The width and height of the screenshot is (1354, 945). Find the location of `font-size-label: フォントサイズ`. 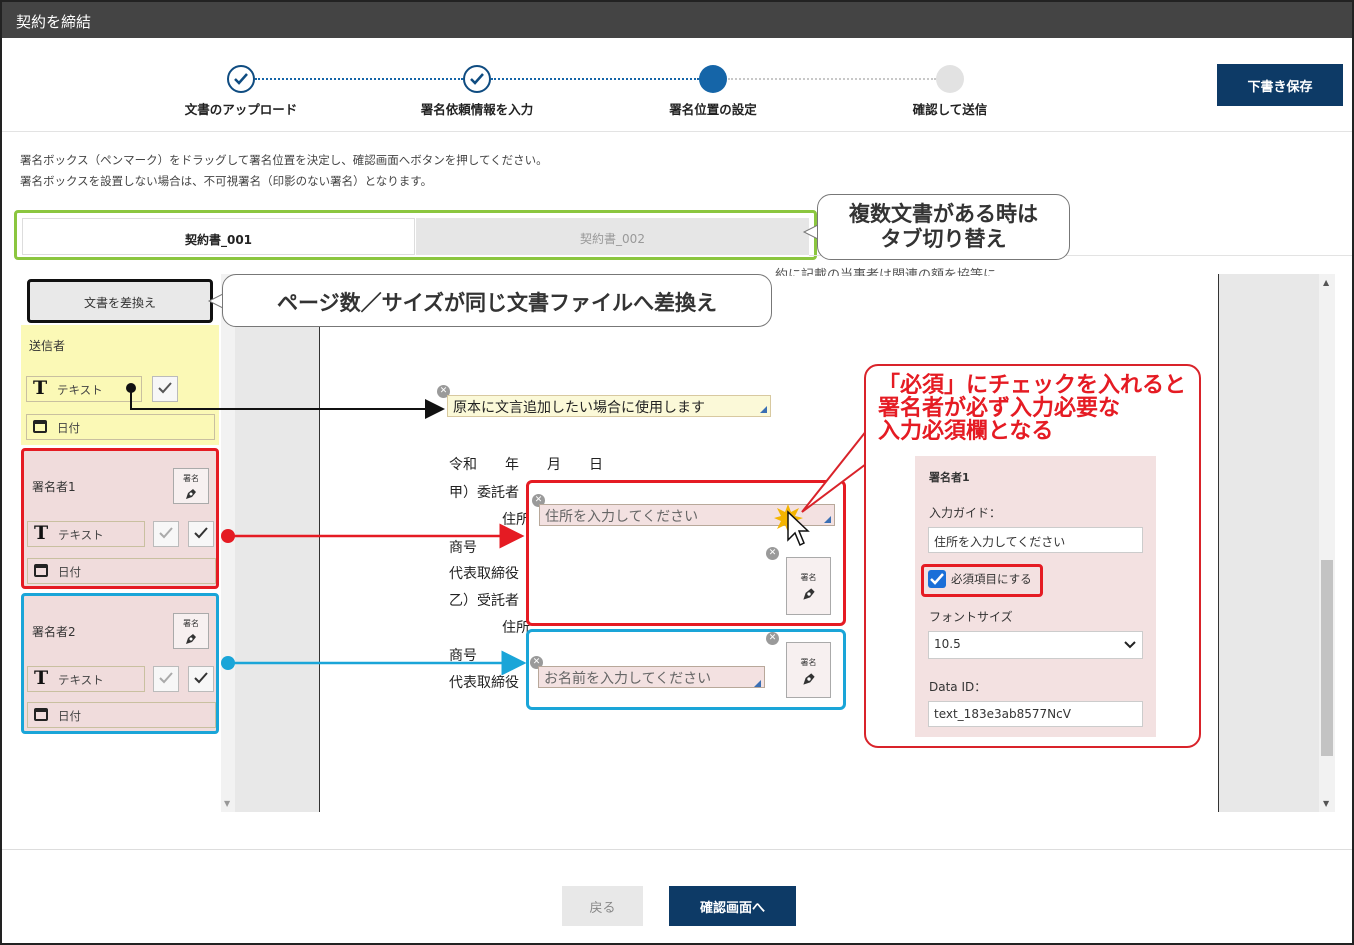

font-size-label: フォントサイズ is located at coordinates (971, 617).